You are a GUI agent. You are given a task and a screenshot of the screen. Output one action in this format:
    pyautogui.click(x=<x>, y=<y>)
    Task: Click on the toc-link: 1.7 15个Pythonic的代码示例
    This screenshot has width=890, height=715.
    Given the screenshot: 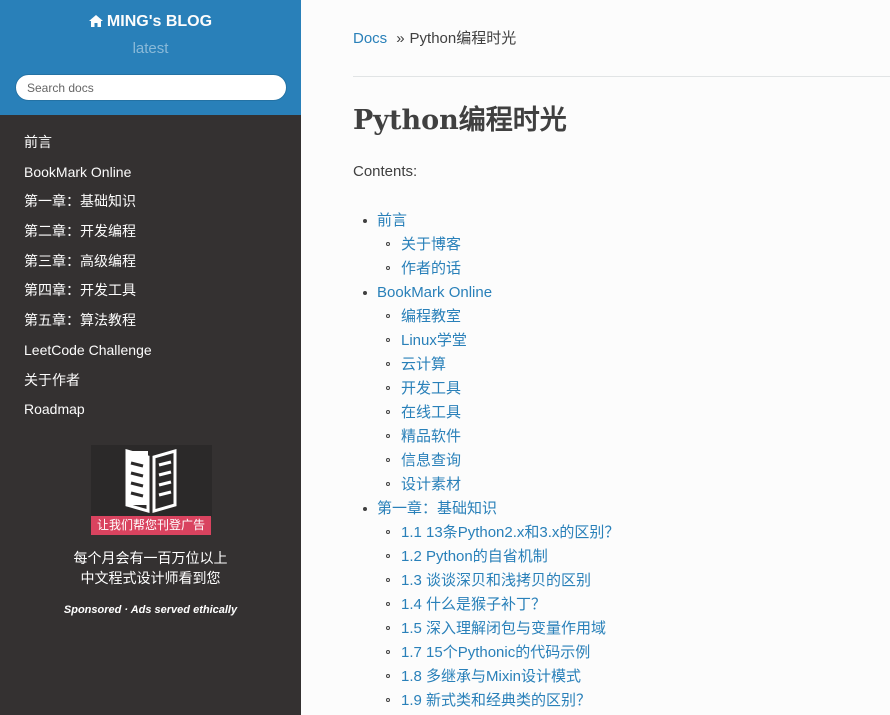 What is the action you would take?
    pyautogui.click(x=495, y=652)
    